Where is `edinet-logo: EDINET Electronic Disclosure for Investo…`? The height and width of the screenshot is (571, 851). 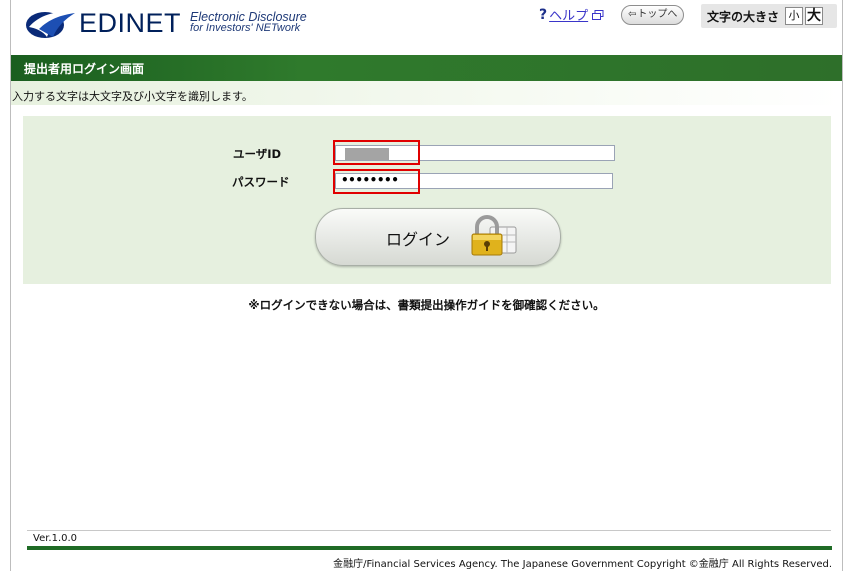
edinet-logo: EDINET Electronic Disclosure for Investo… is located at coordinates (166, 23).